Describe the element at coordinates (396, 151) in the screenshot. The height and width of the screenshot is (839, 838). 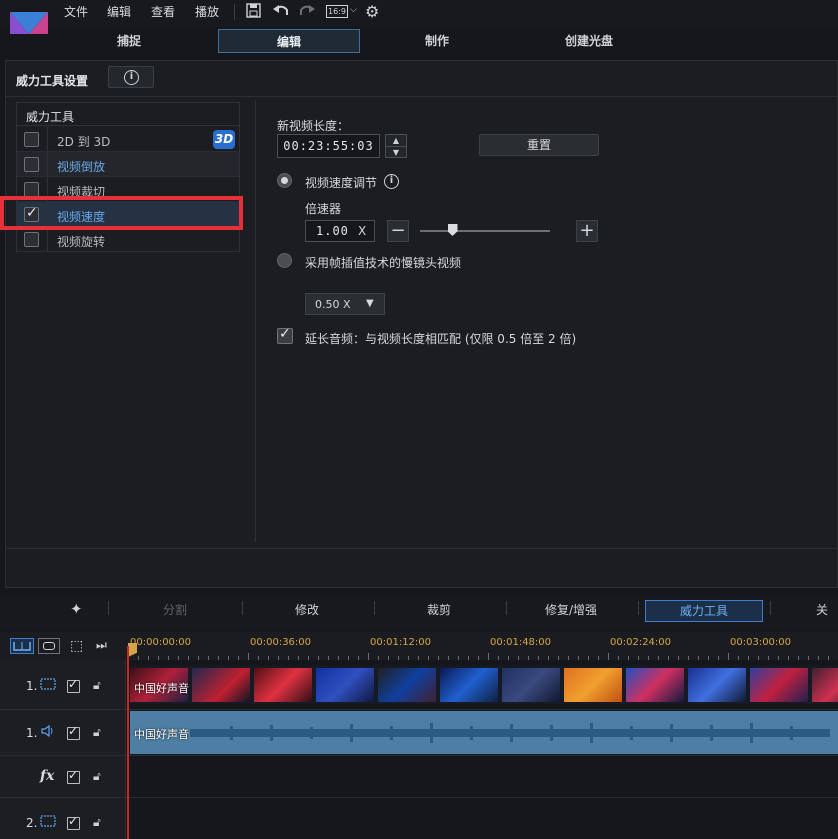
I see `spin-down-icon: ▼` at that location.